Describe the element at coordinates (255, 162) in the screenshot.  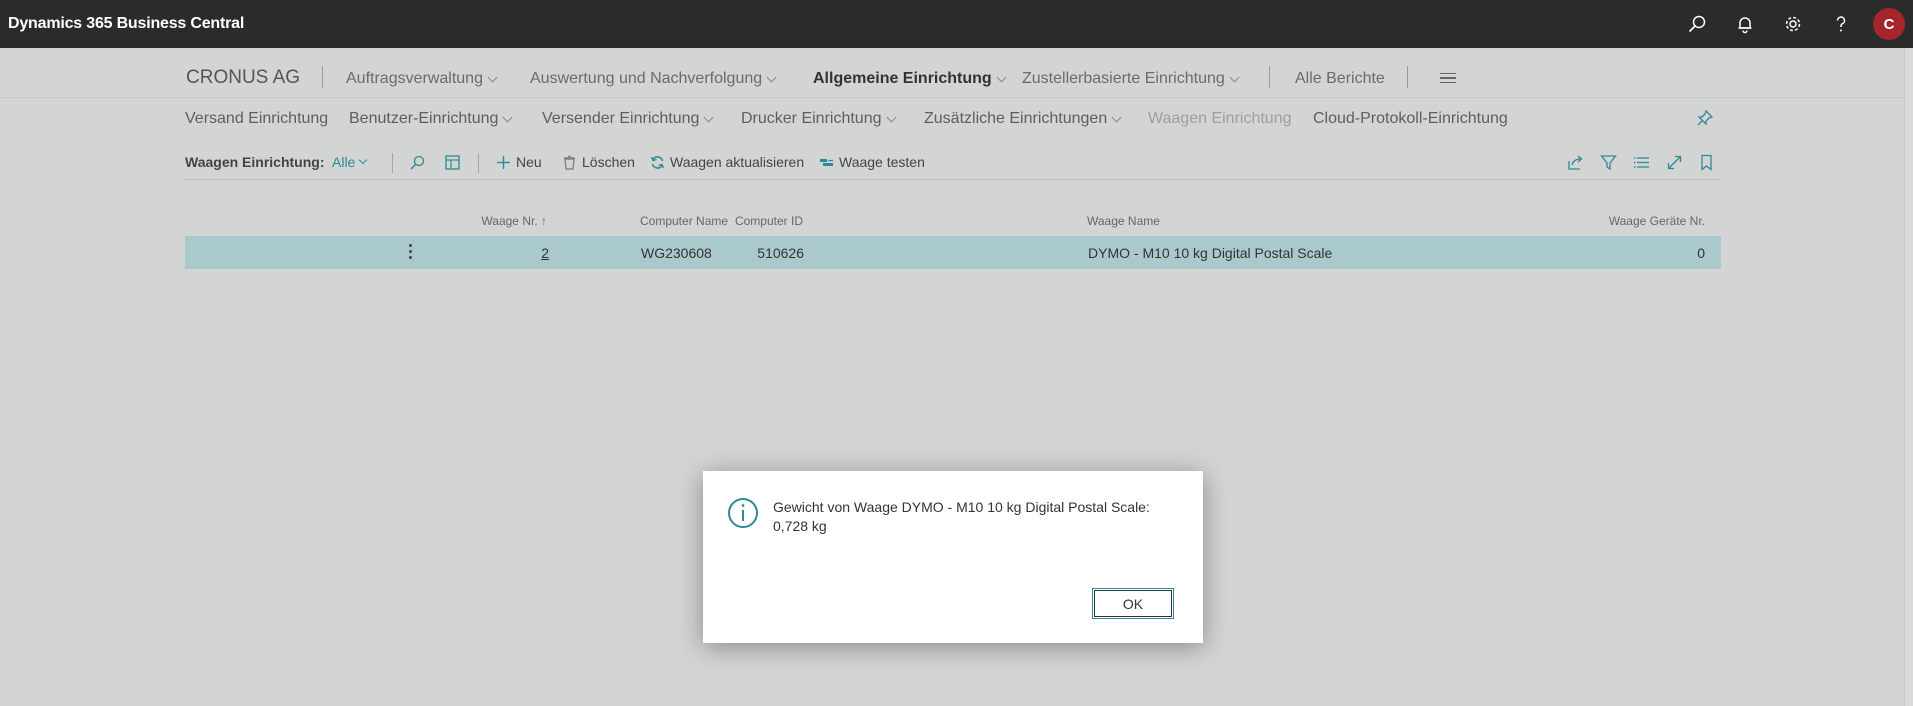
I see `page-title: Waagen Einrichtung:` at that location.